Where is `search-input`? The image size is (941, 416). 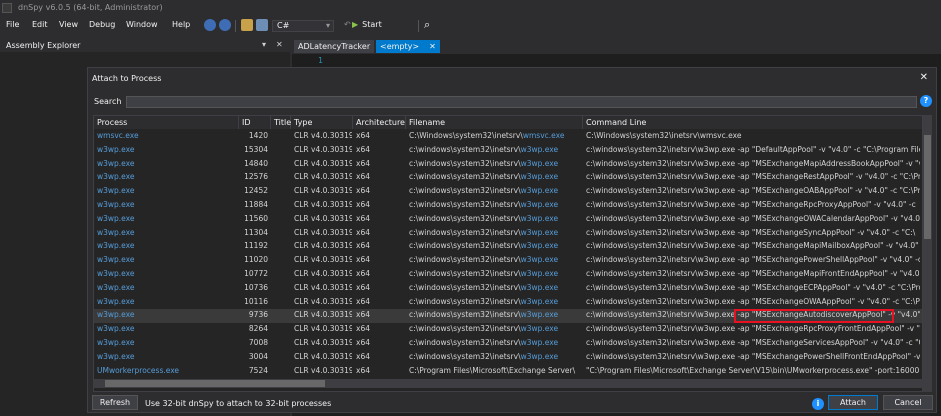 search-input is located at coordinates (521, 102).